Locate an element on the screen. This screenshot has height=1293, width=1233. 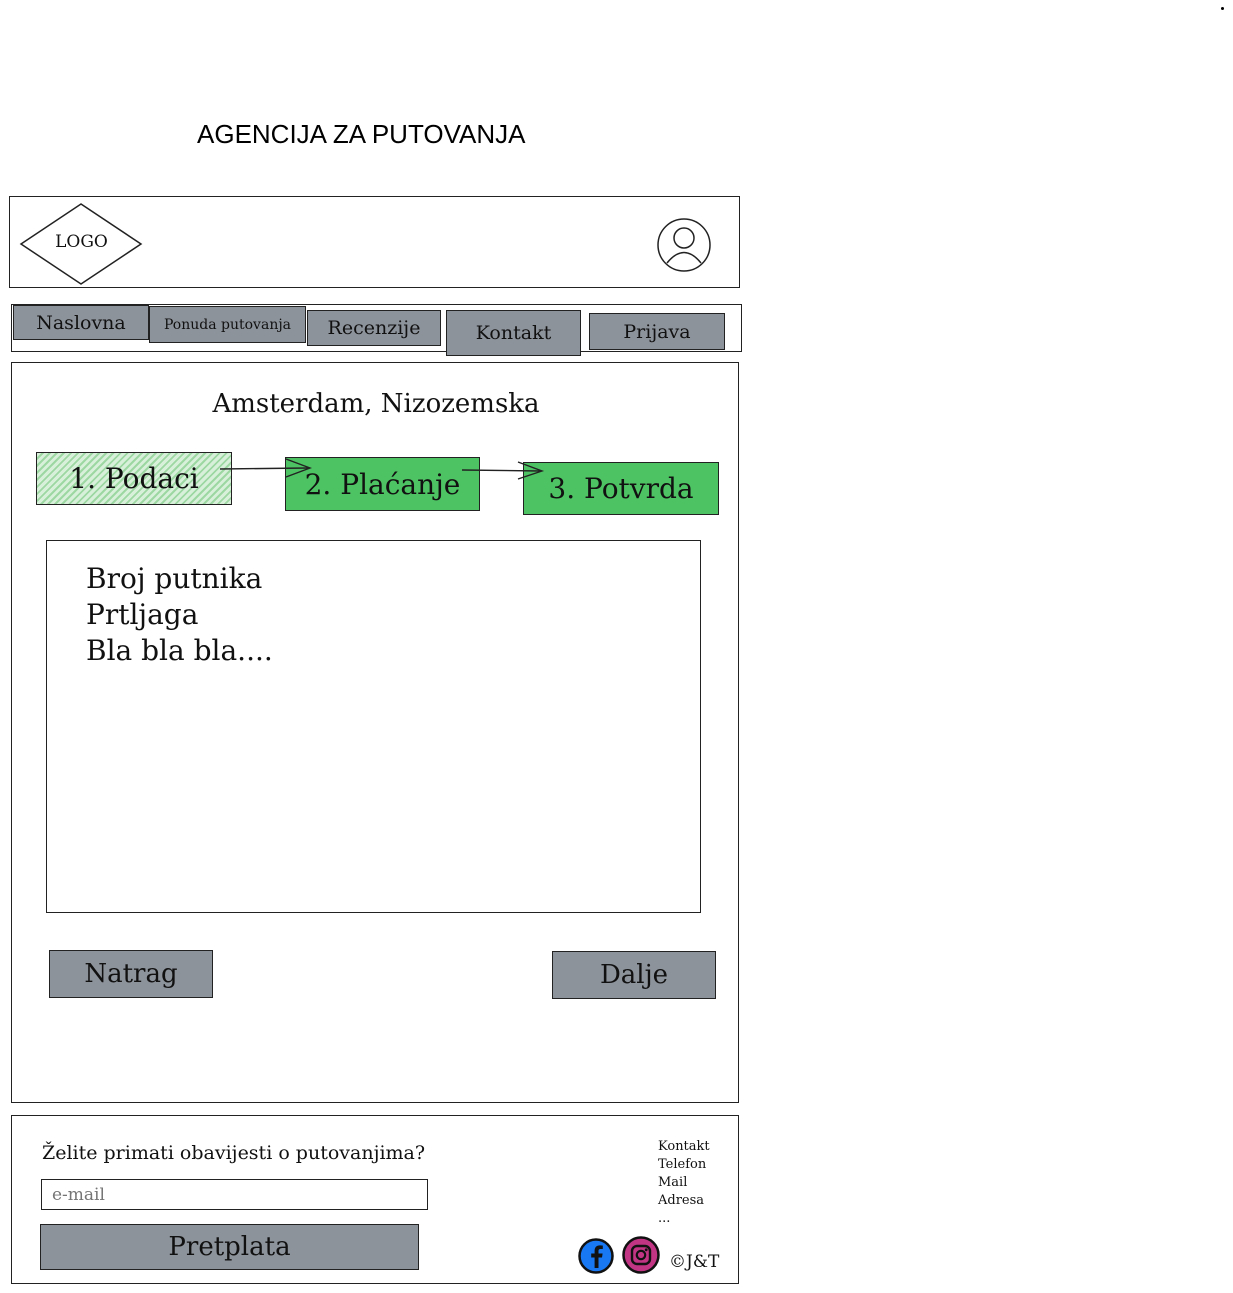
destination-title: Amsterdam, Nizozemska is located at coordinates (376, 404).